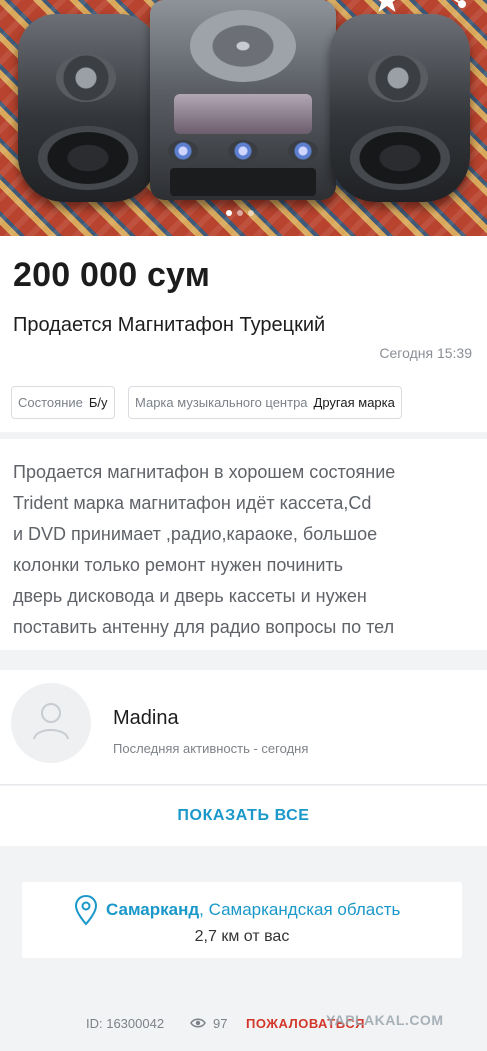 The height and width of the screenshot is (1051, 487). I want to click on param-value: Б/у, so click(98, 402).